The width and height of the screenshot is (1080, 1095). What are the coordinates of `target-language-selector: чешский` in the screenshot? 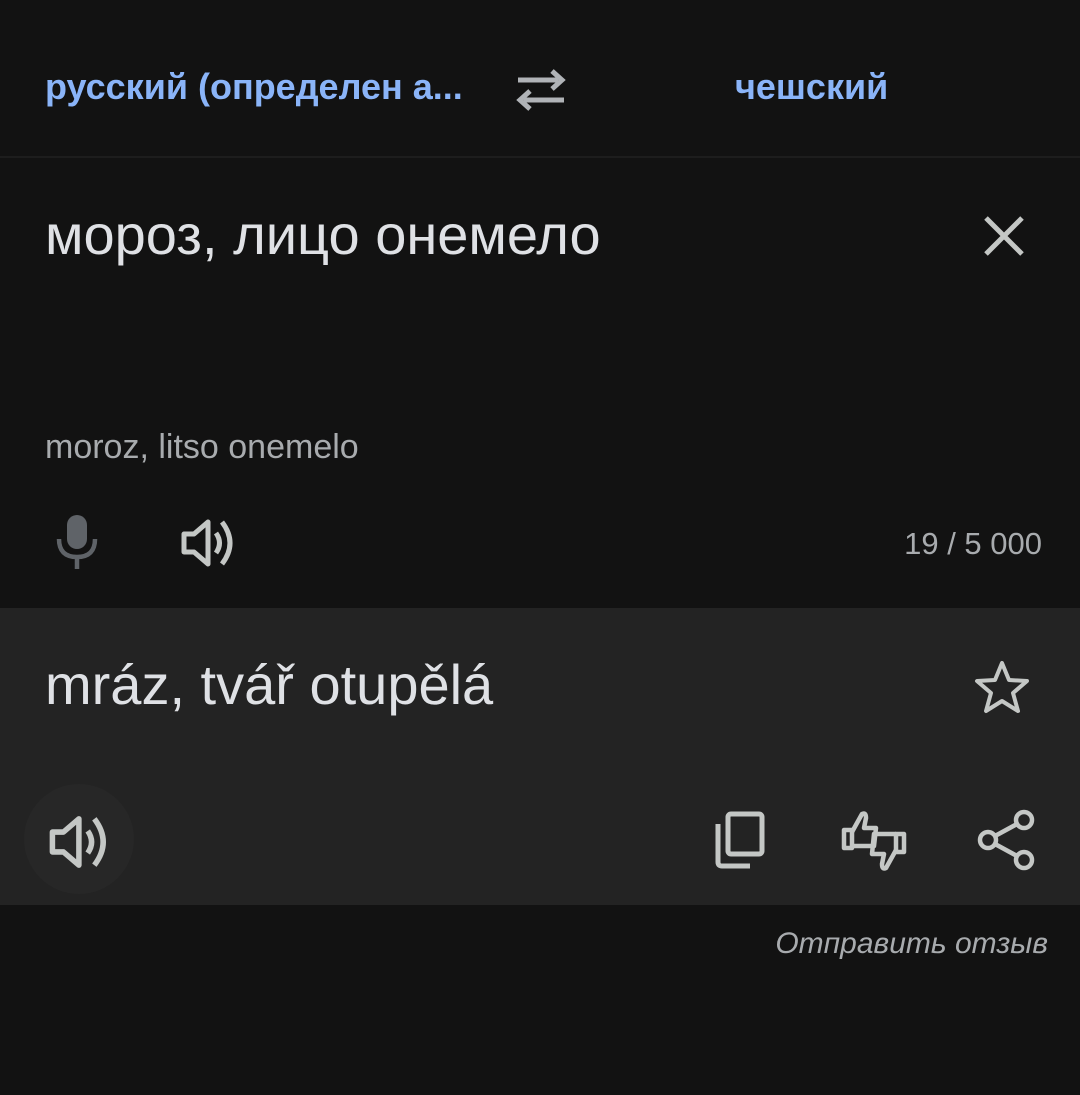 It's located at (811, 87).